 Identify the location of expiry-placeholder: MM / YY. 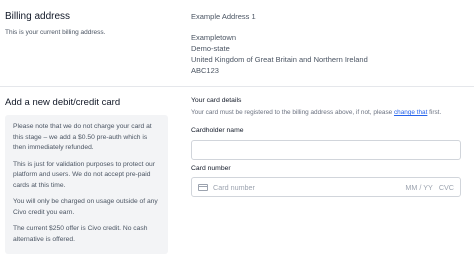
(419, 187).